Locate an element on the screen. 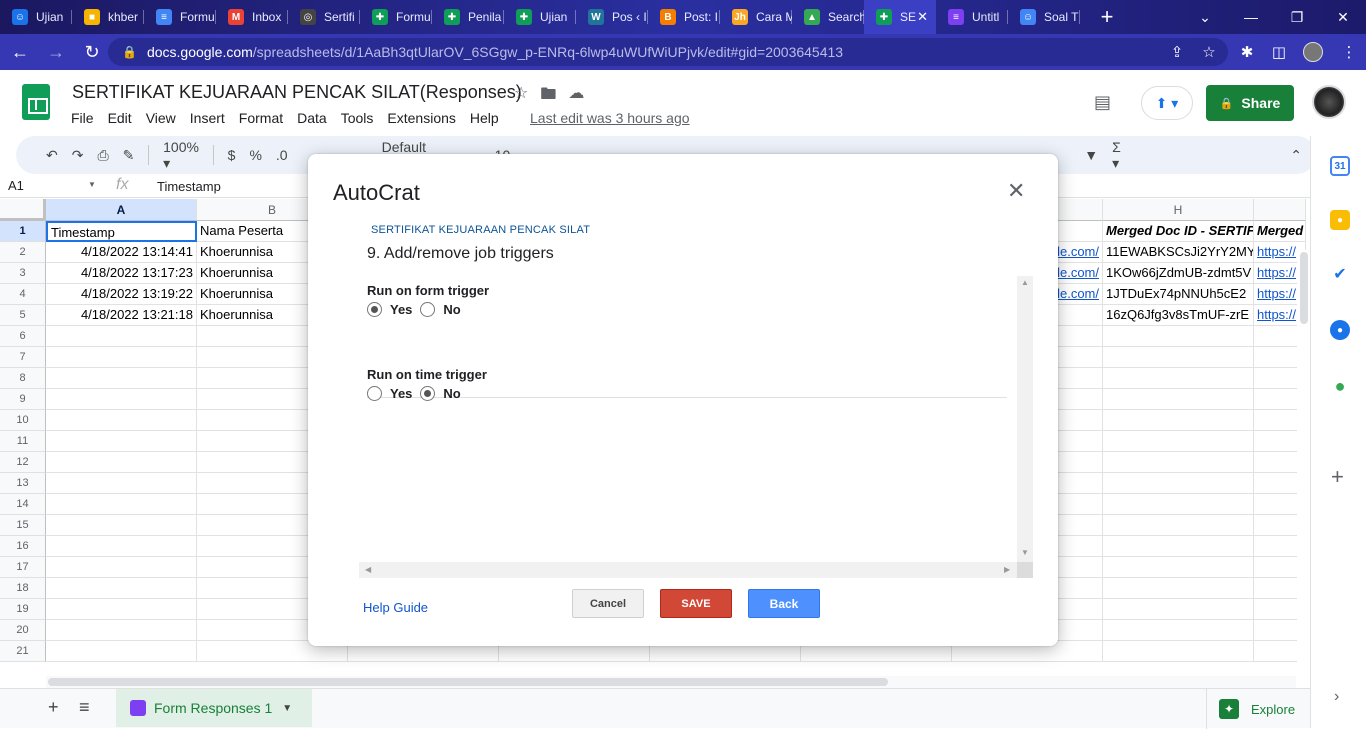 The height and width of the screenshot is (729, 1366). present-button: ⬆ ▾ is located at coordinates (1167, 103).